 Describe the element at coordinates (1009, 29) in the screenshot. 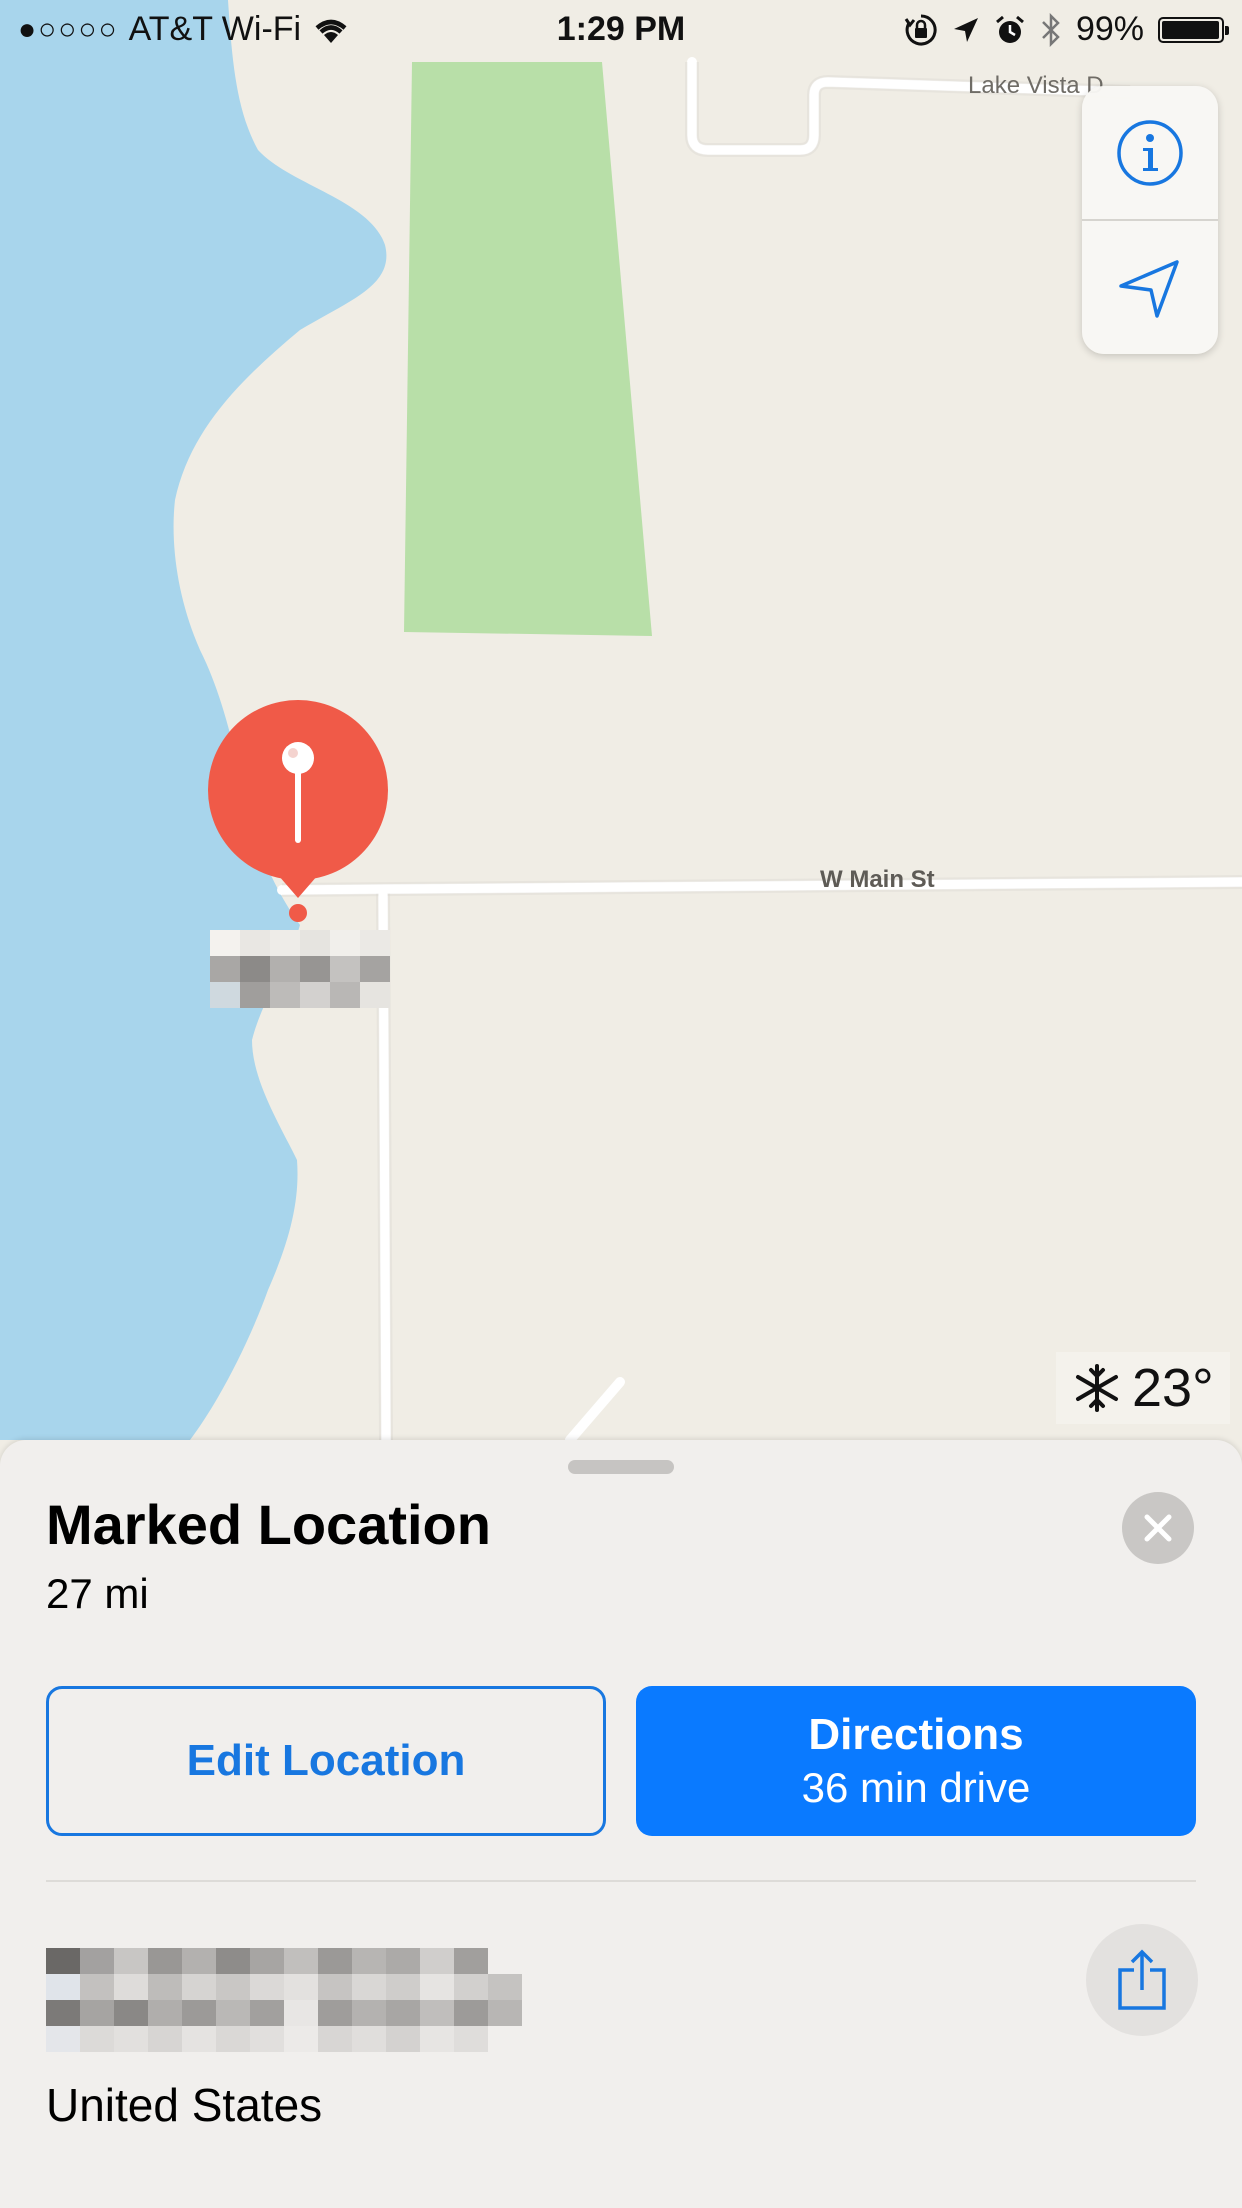

I see `alarm-icon` at that location.